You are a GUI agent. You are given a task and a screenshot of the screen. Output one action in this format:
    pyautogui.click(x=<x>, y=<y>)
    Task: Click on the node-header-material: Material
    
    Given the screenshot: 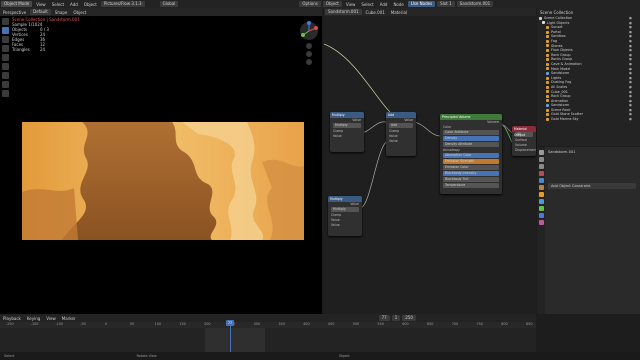 What is the action you would take?
    pyautogui.click(x=399, y=12)
    